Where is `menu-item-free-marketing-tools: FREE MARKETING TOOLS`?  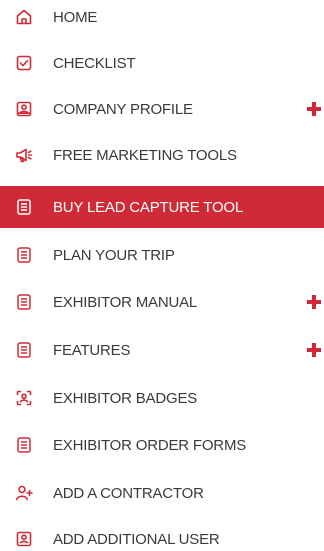
menu-item-free-marketing-tools: FREE MARKETING TOOLS is located at coordinates (162, 155).